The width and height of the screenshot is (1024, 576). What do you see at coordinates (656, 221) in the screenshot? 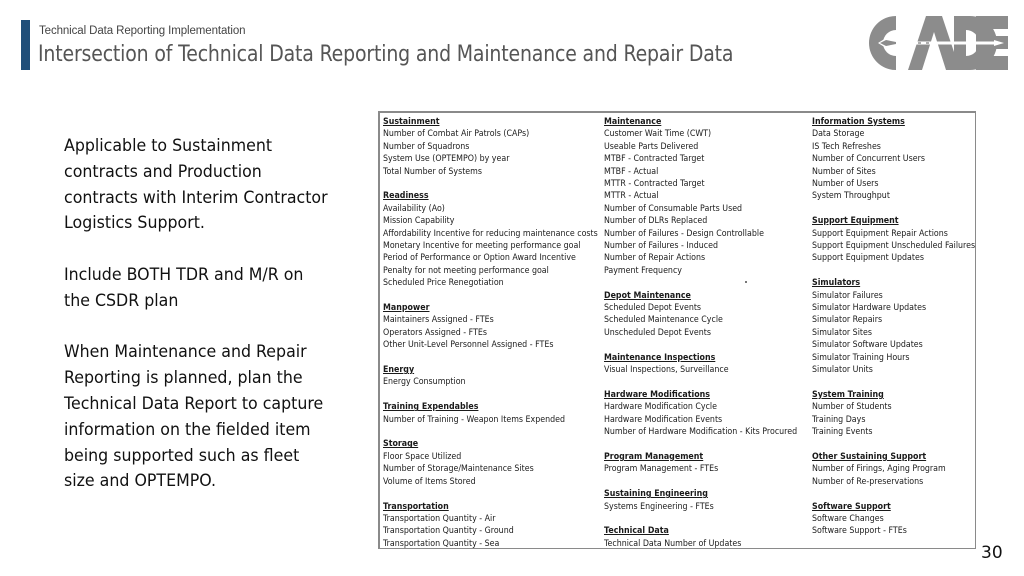
I see `table-item: Number of DLRs Replaced` at bounding box center [656, 221].